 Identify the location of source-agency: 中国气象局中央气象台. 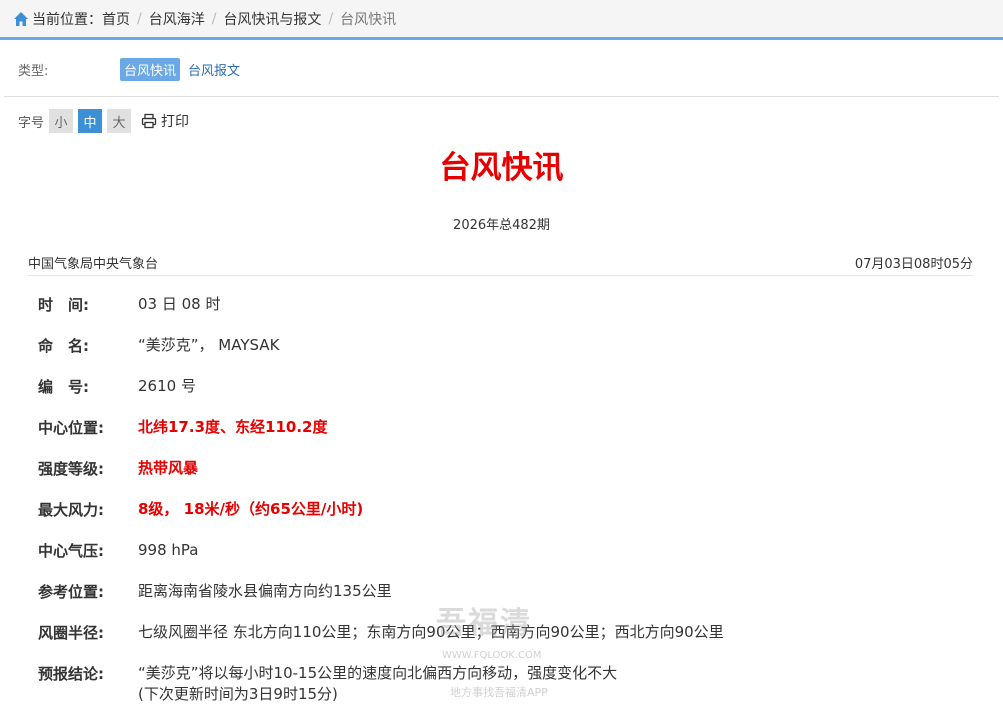
(93, 264).